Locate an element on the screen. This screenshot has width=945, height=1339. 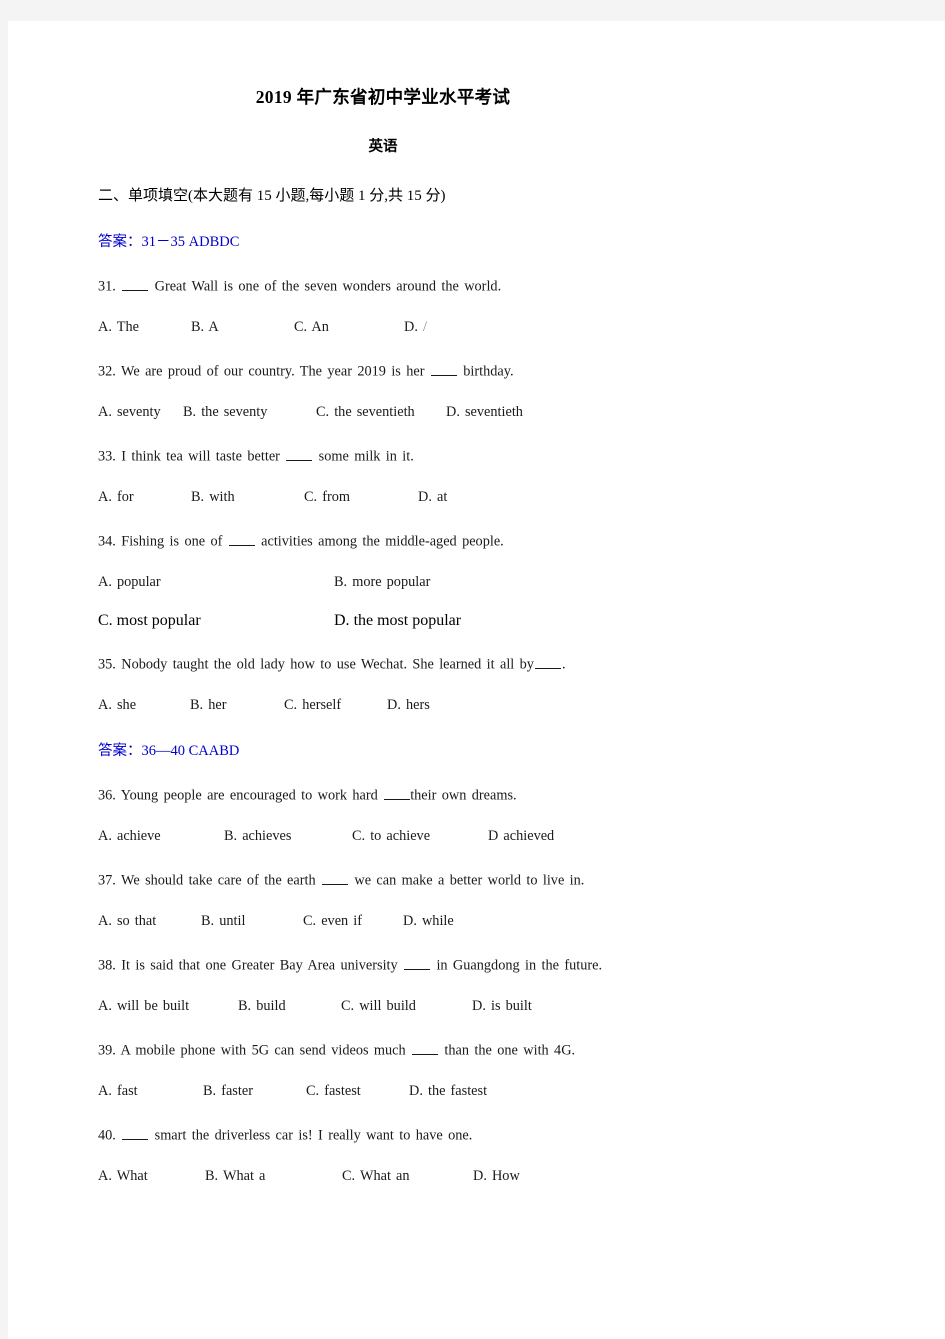
option-key-31-b: B. is located at coordinates (198, 327).